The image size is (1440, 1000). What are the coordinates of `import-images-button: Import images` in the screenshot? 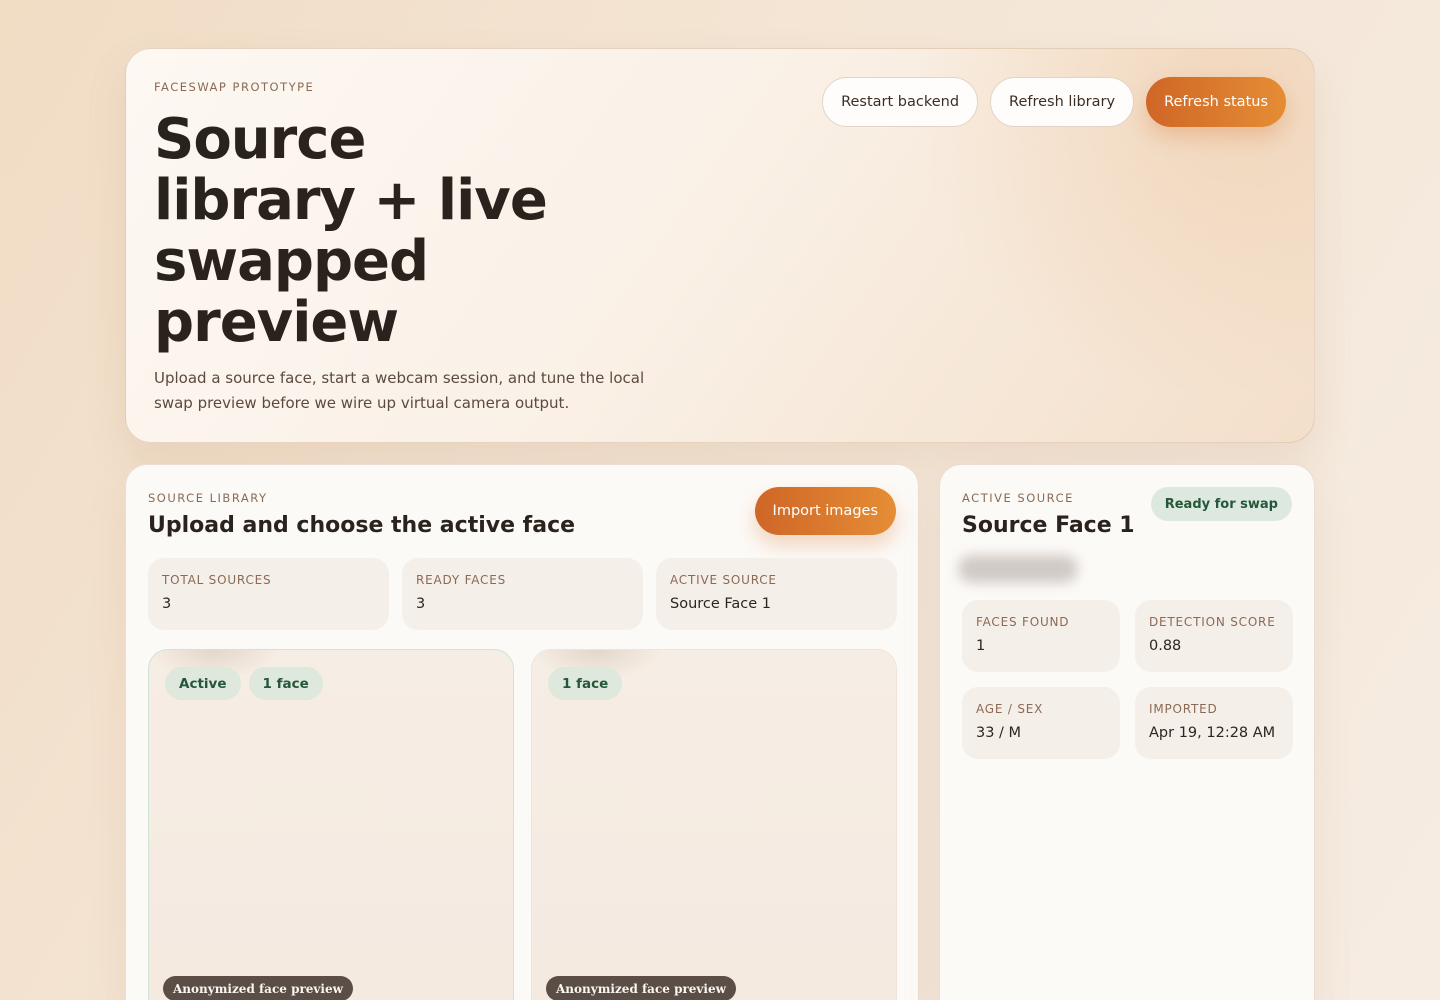 It's located at (825, 511).